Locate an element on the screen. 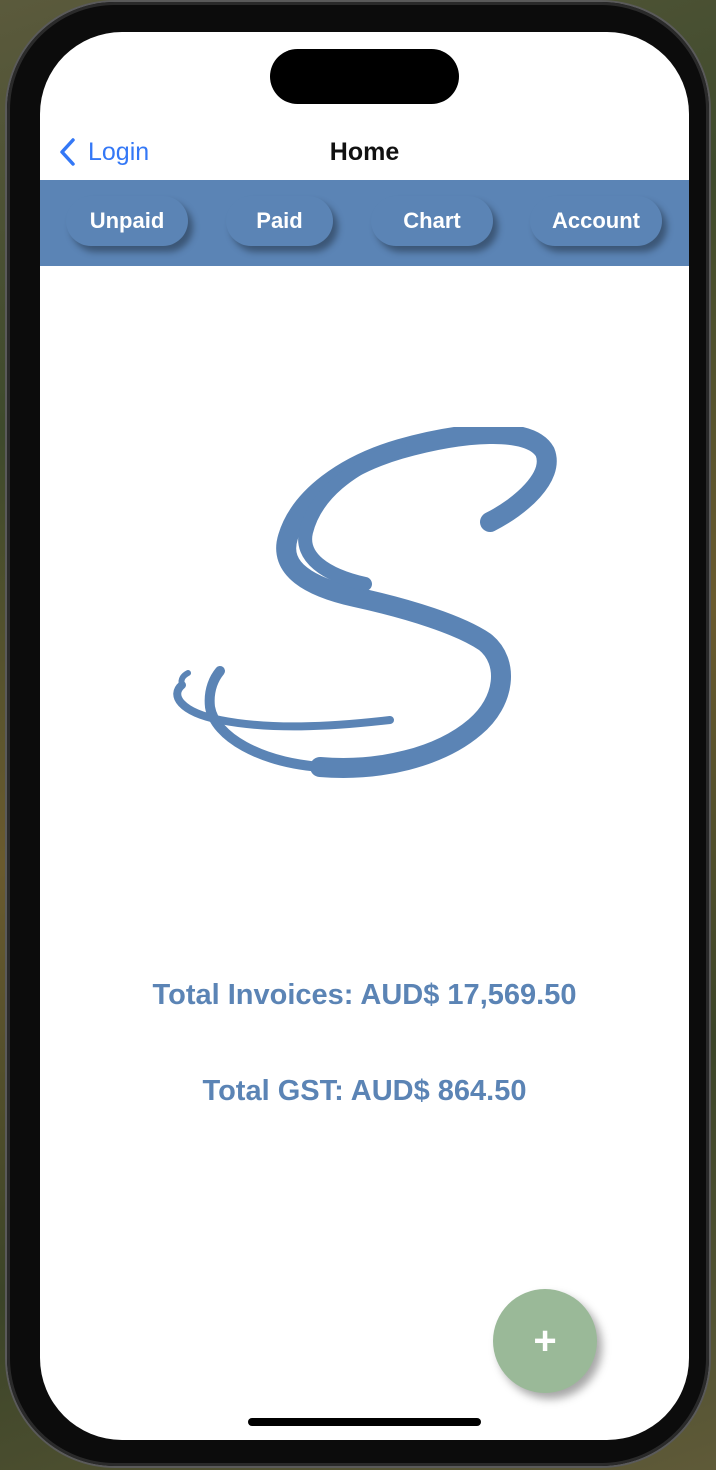  total-gst: Total GST: AUD$ 864.50 is located at coordinates (364, 1091).